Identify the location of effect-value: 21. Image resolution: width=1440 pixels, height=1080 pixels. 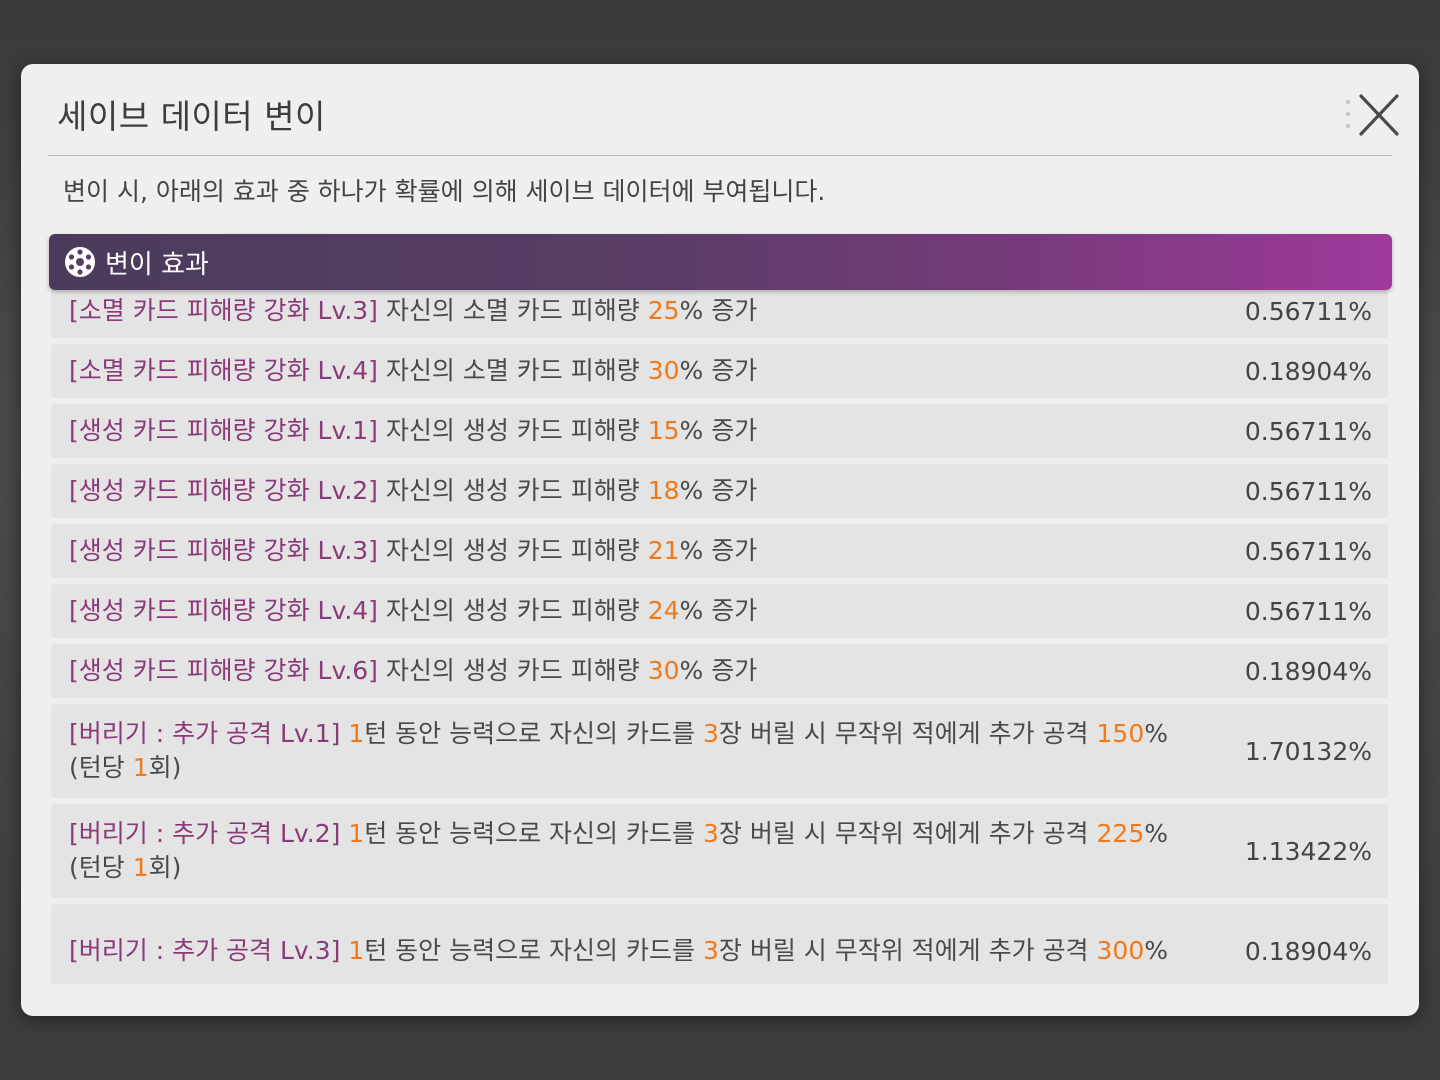
(663, 550).